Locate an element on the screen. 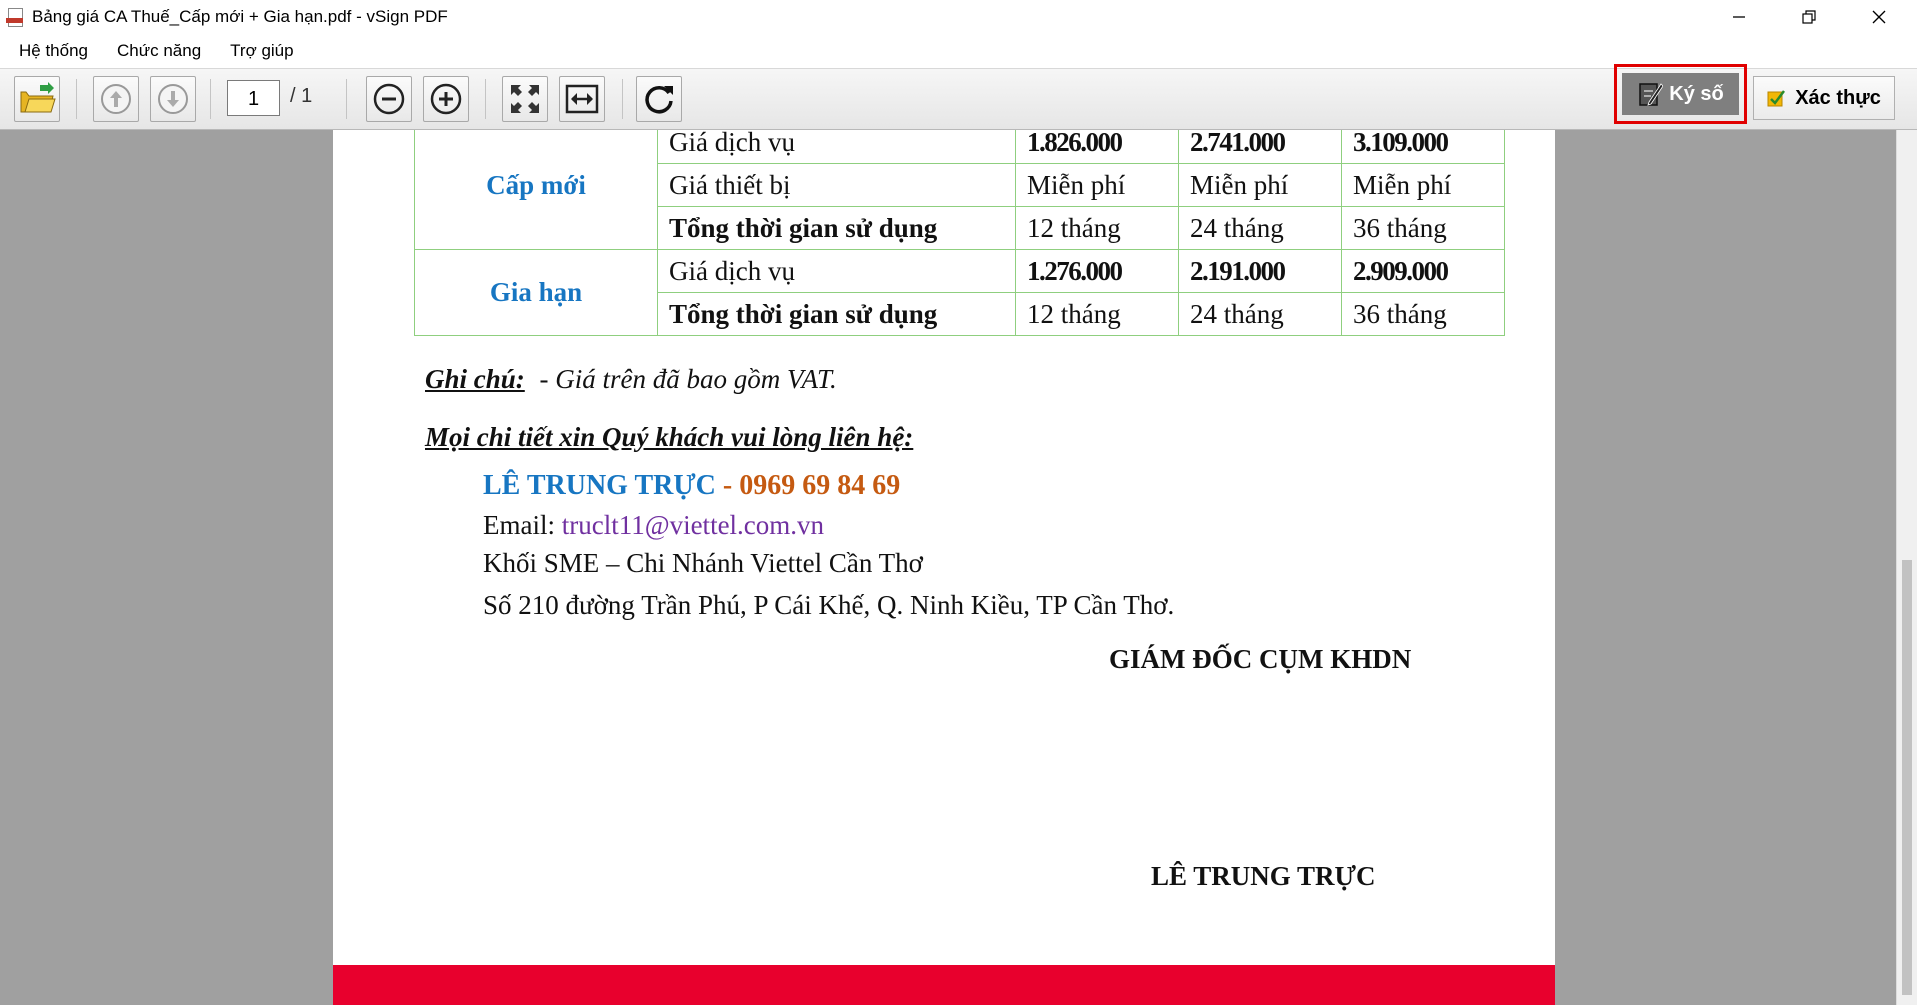 Image resolution: width=1917 pixels, height=1005 pixels. close-button is located at coordinates (1879, 16).